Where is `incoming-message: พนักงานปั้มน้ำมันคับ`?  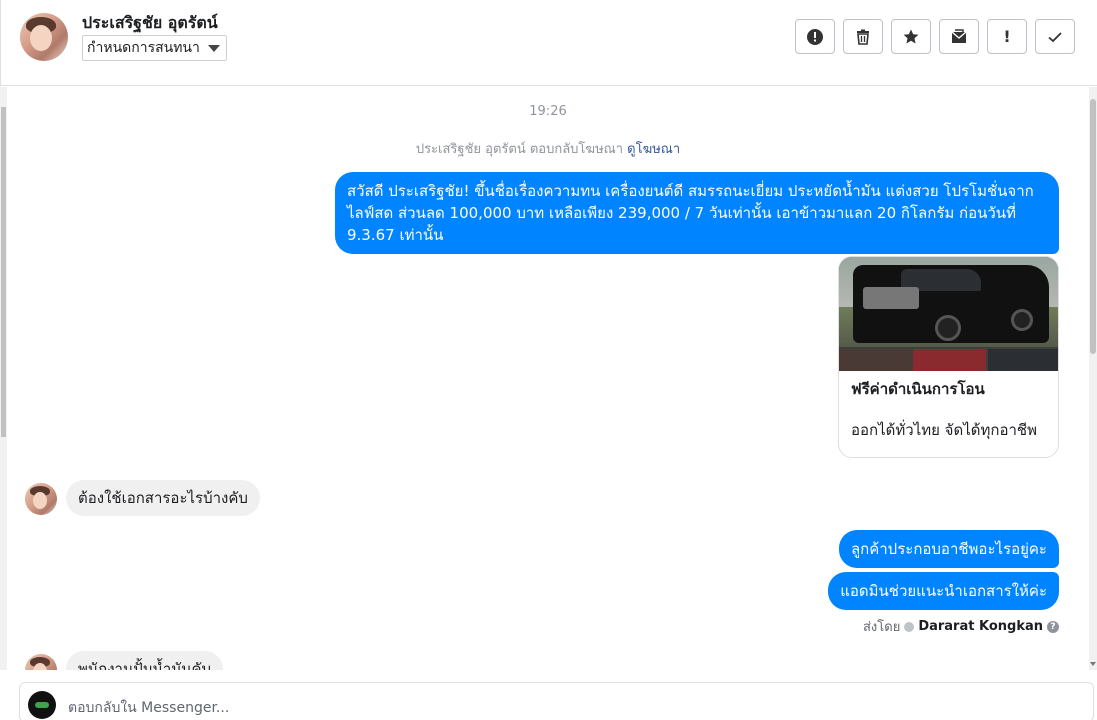 incoming-message: พนักงานปั้มน้ำมันคับ is located at coordinates (145, 660).